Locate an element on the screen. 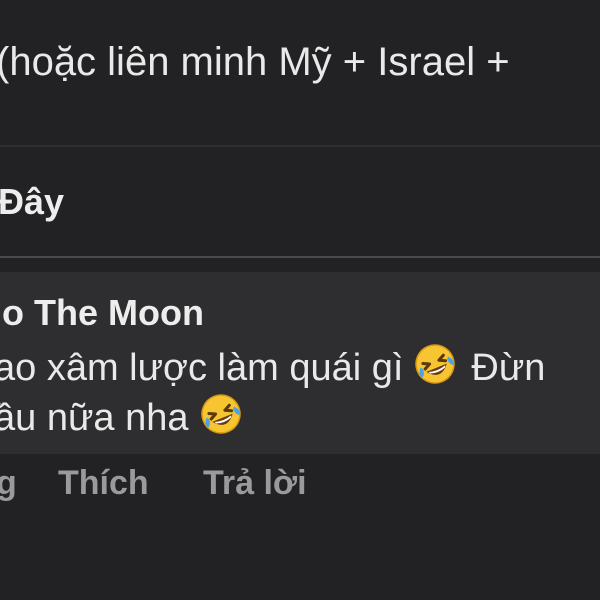  comment-actions: g Thích Trả lời is located at coordinates (300, 483).